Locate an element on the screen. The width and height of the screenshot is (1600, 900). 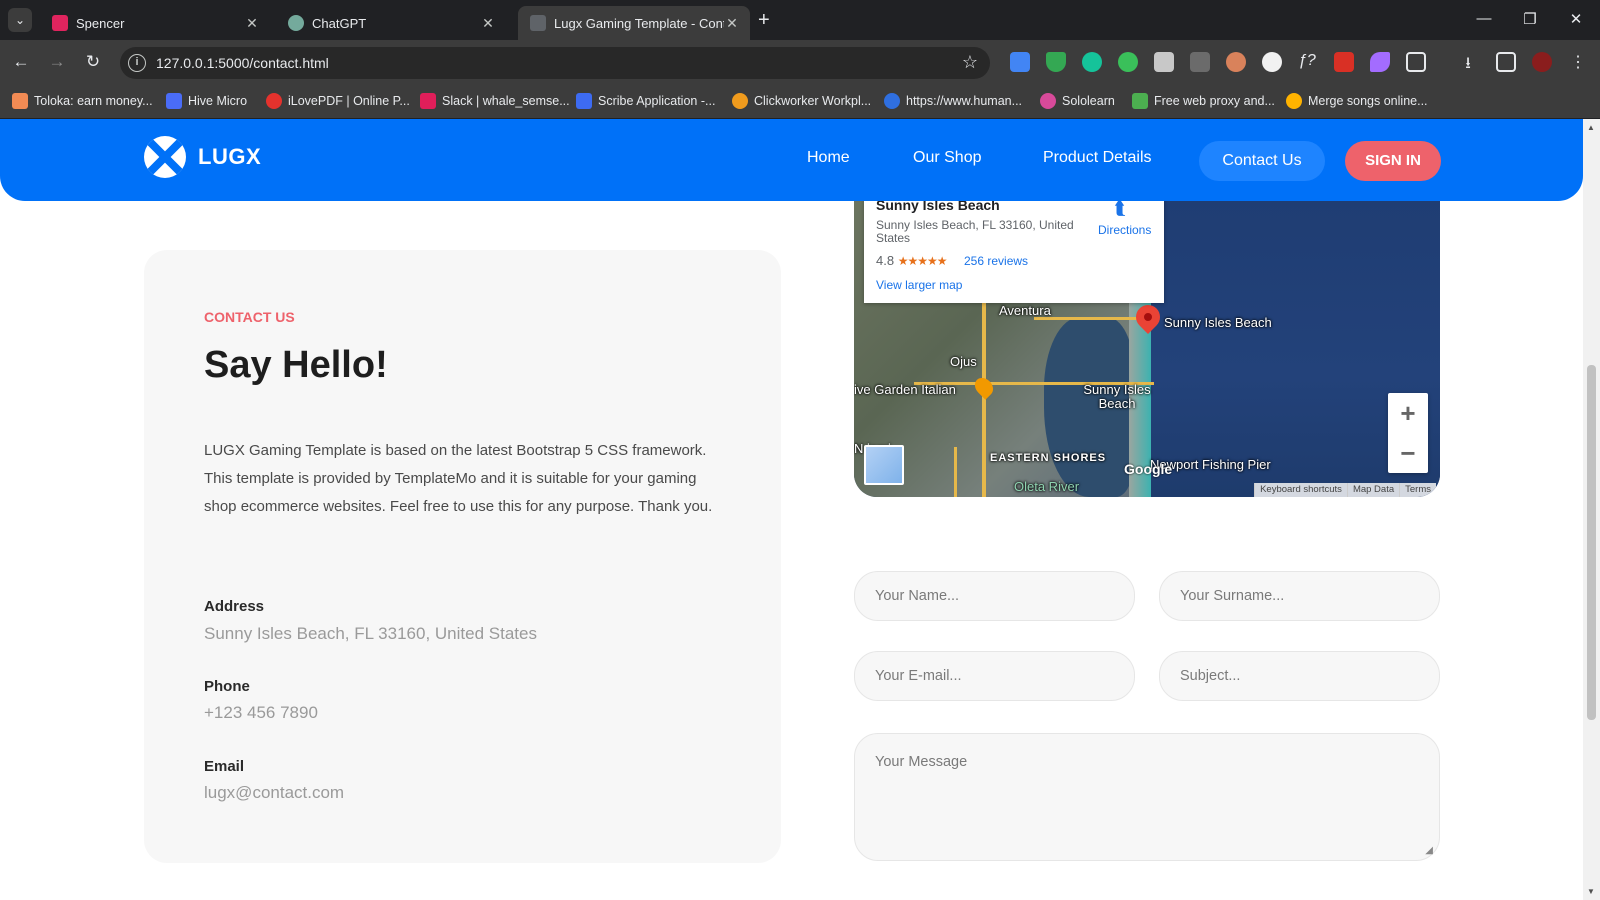
map-layer-toggle is located at coordinates (884, 465).